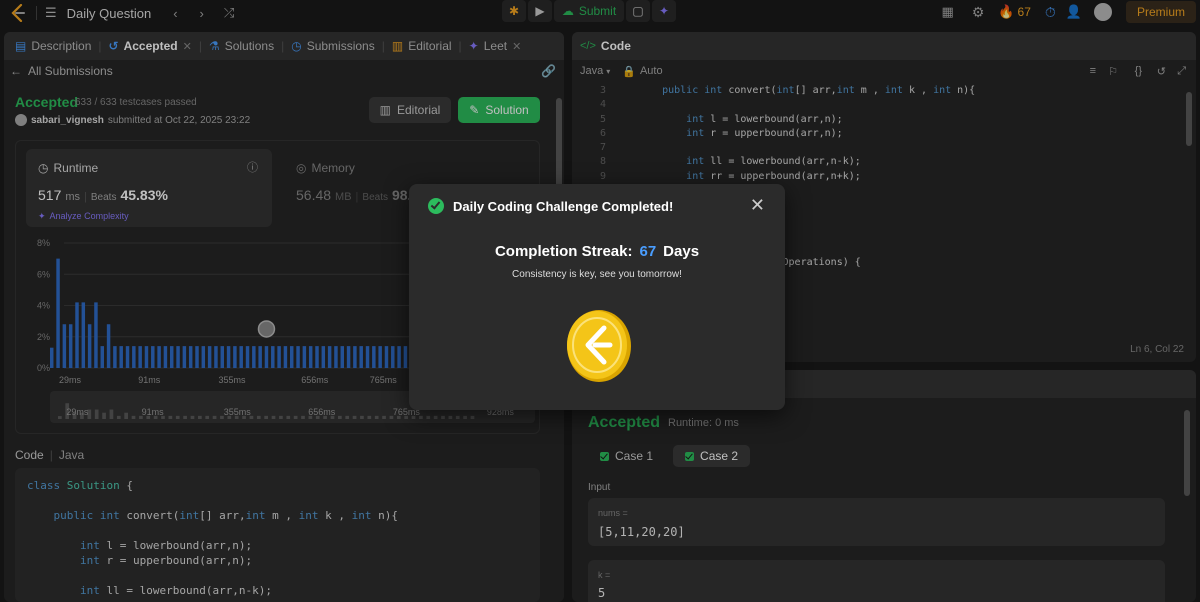 This screenshot has width=1200, height=602. What do you see at coordinates (648, 251) in the screenshot?
I see `streak-value: 67` at bounding box center [648, 251].